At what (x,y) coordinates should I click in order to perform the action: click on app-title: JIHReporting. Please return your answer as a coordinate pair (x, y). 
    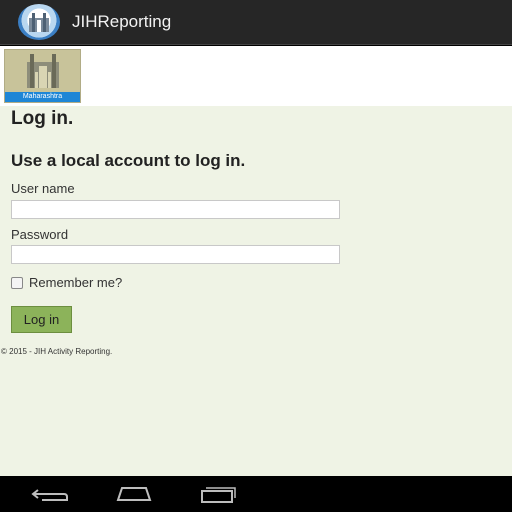
    Looking at the image, I should click on (122, 21).